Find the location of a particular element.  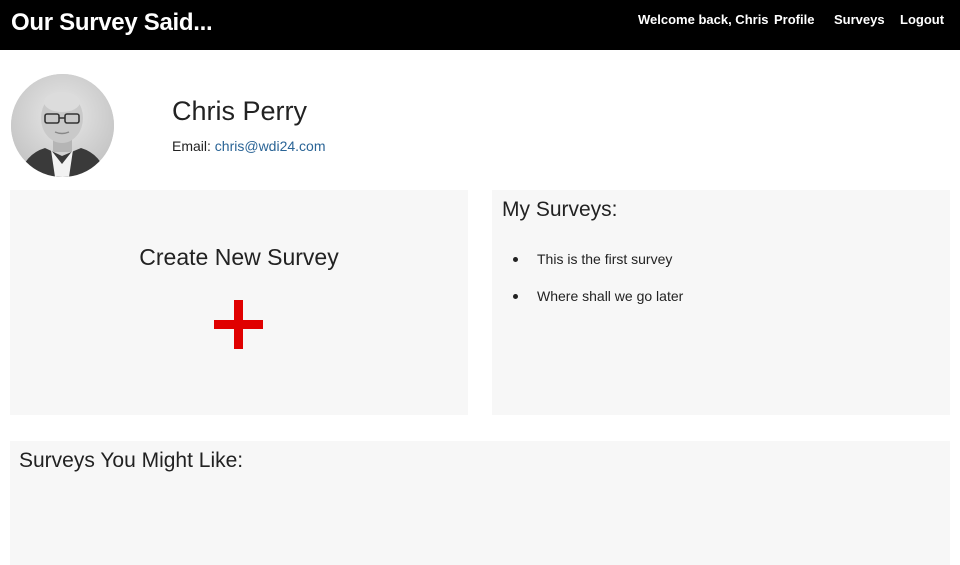

email-link: chris@wdi24.com is located at coordinates (270, 146).